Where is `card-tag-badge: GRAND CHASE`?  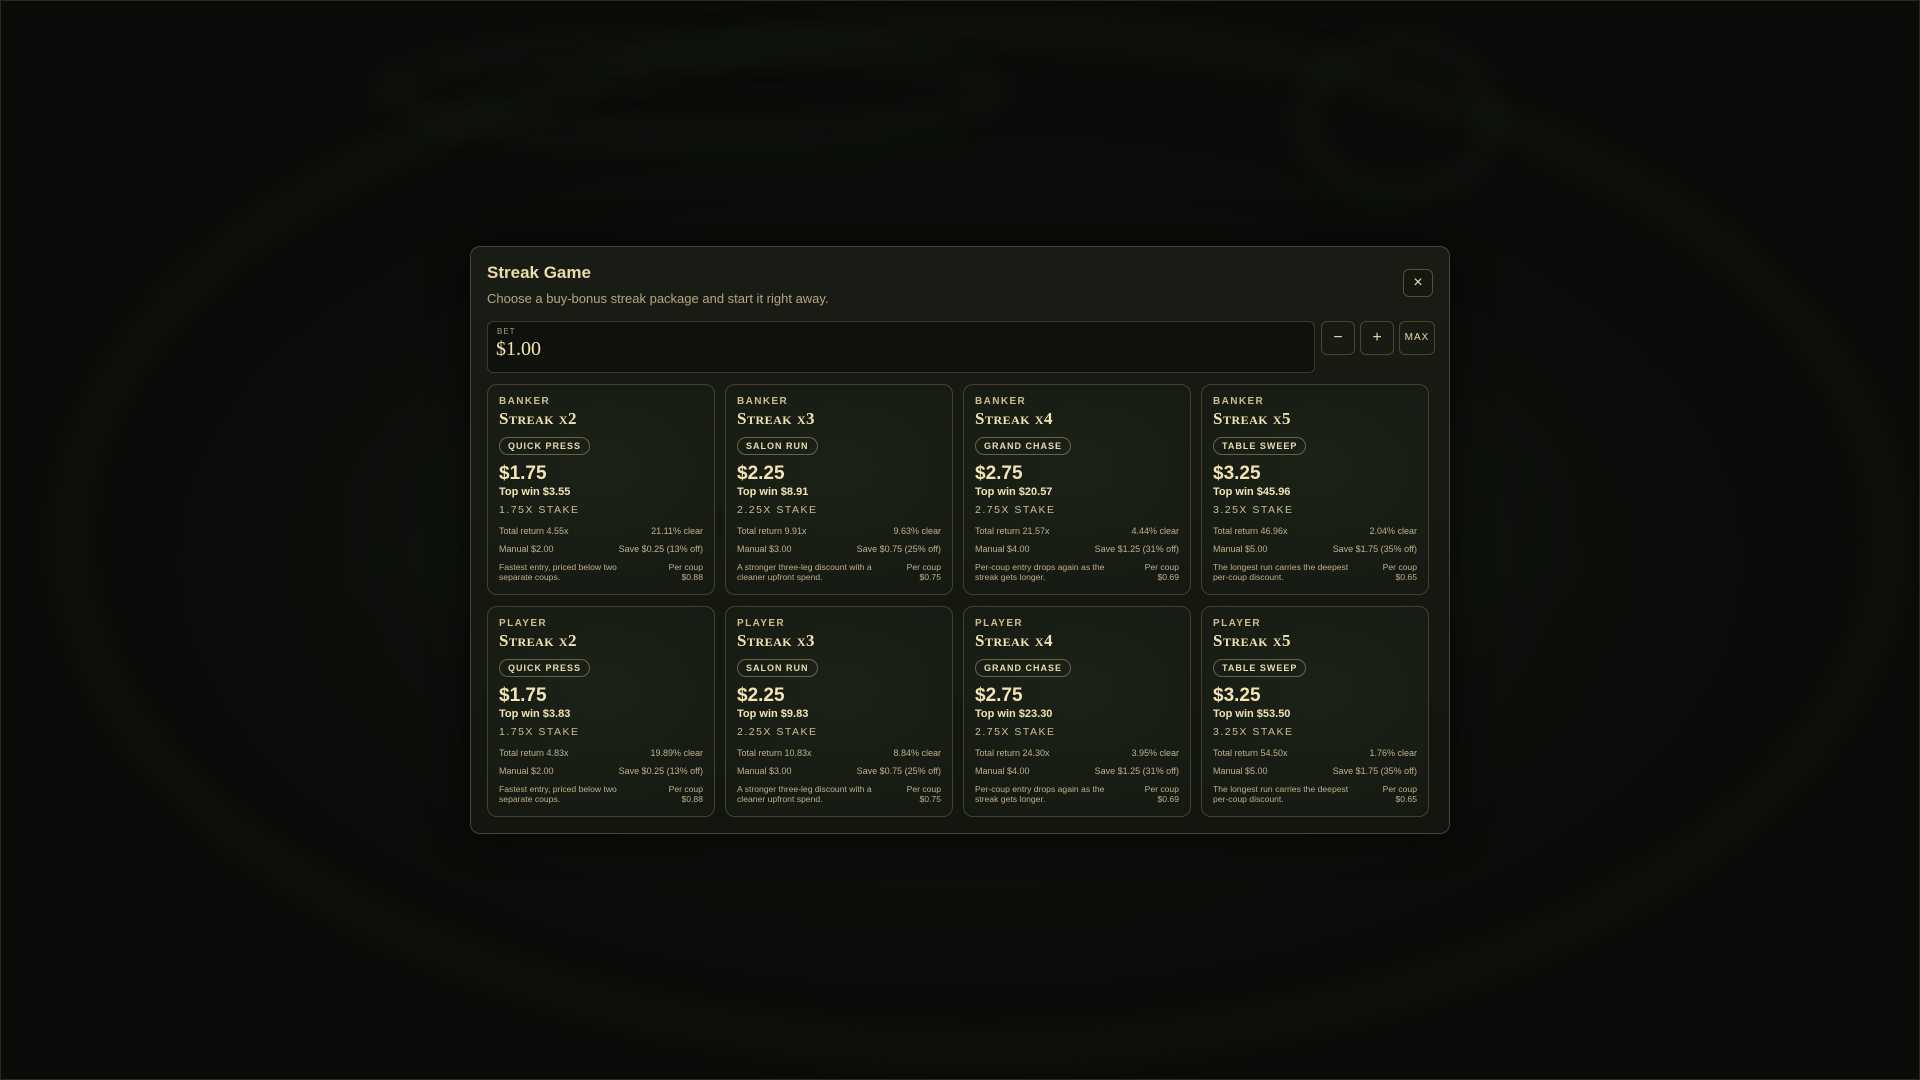
card-tag-badge: GRAND CHASE is located at coordinates (1023, 446).